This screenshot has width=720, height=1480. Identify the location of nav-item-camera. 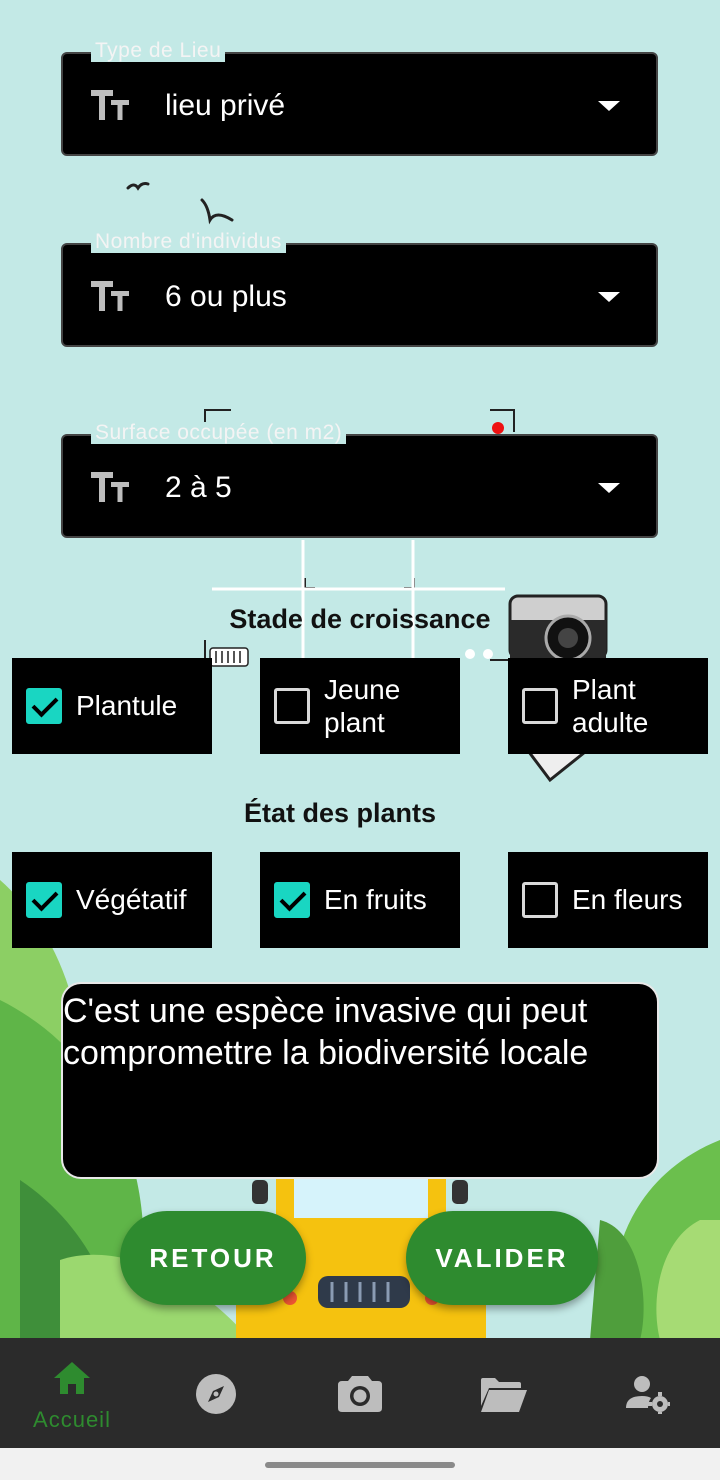
(360, 1393).